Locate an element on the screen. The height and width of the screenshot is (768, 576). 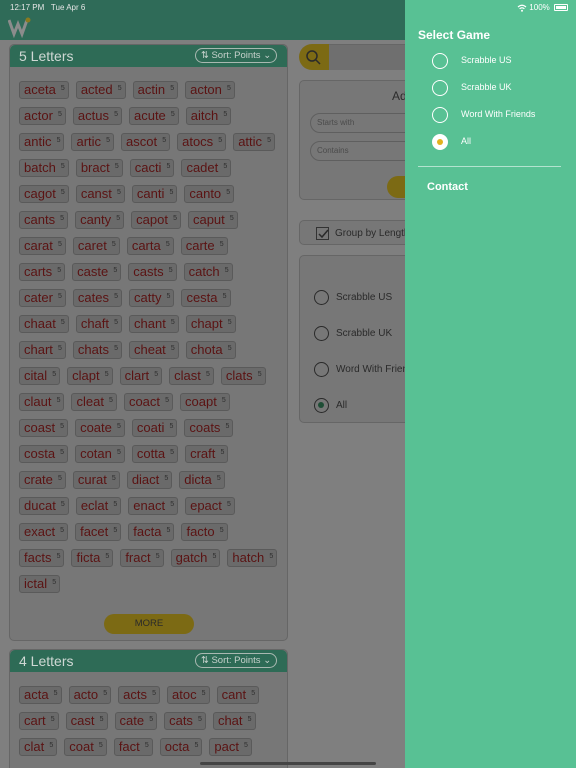
word-chip: dicta 5 is located at coordinates (202, 480).